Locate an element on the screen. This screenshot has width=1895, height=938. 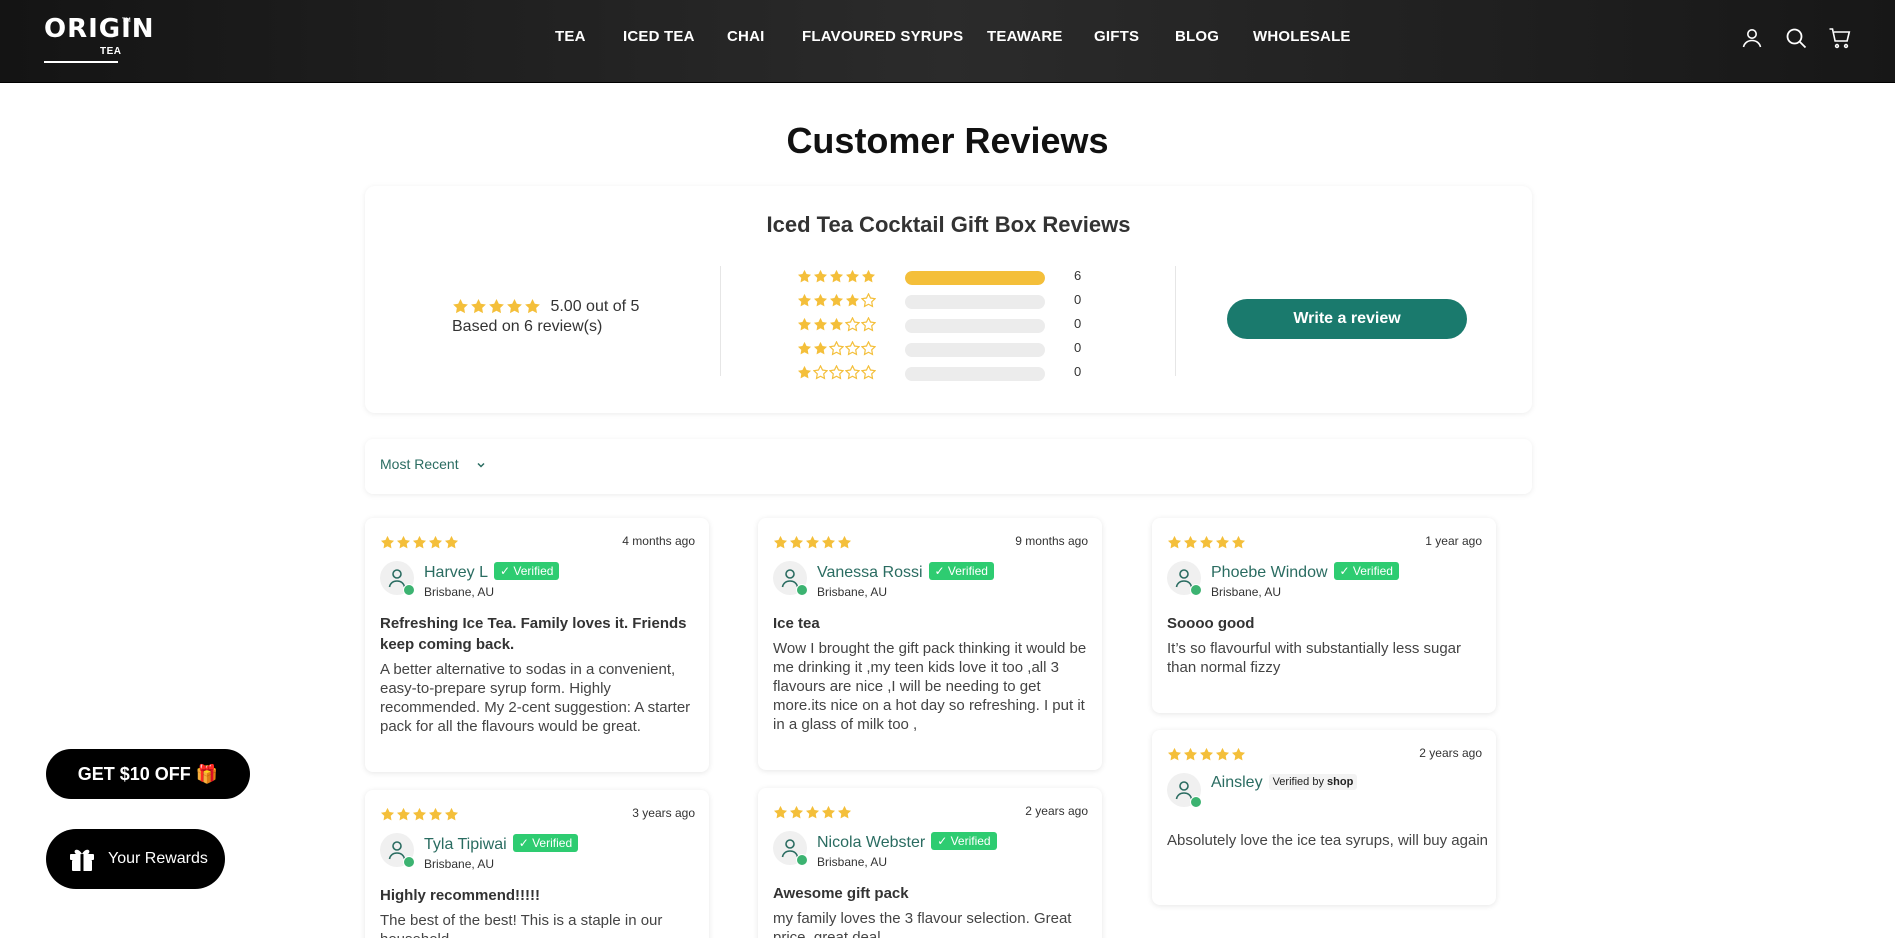
nav-iced-tea: ICED TEA is located at coordinates (659, 36).